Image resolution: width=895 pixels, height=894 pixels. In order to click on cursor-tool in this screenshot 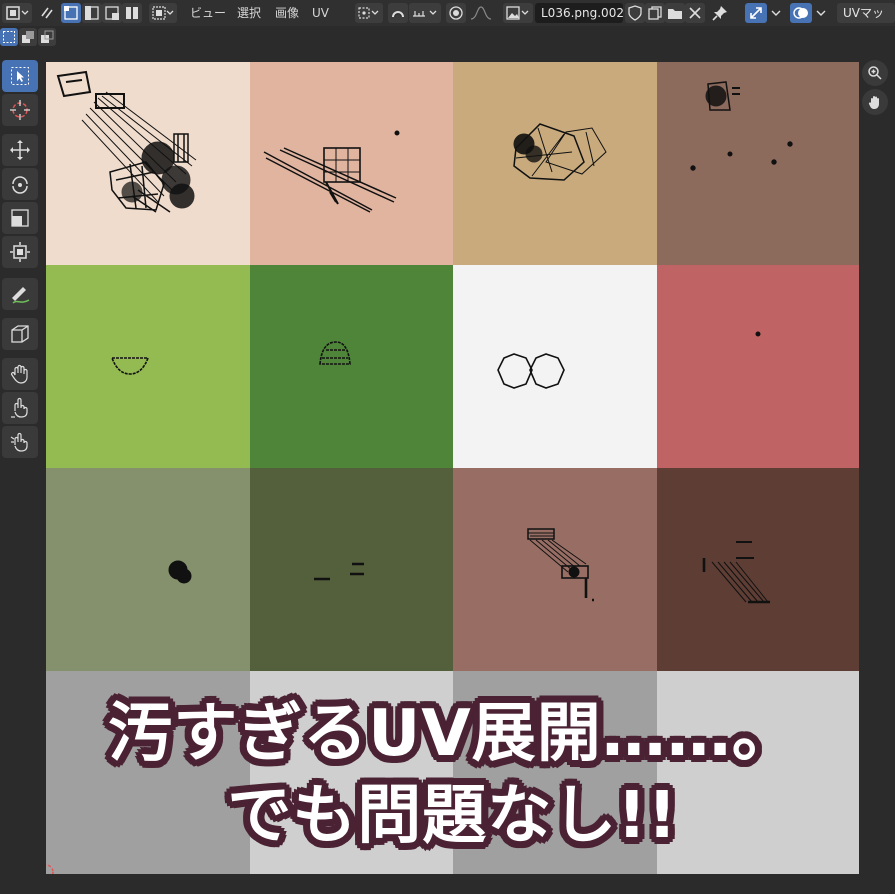, I will do `click(20, 110)`.